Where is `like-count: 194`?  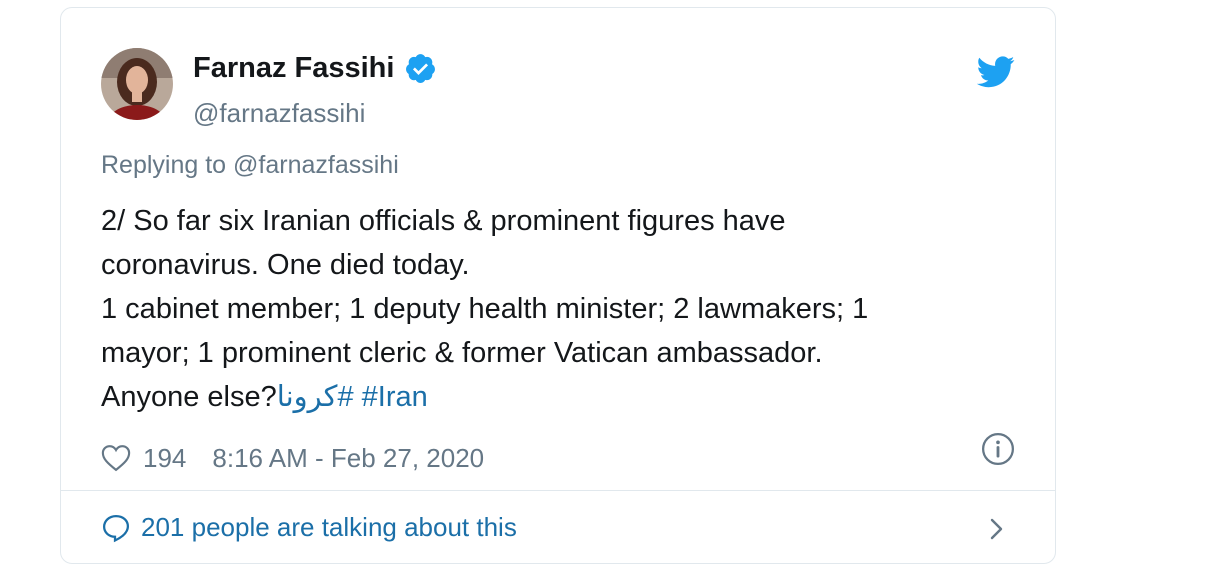 like-count: 194 is located at coordinates (165, 457).